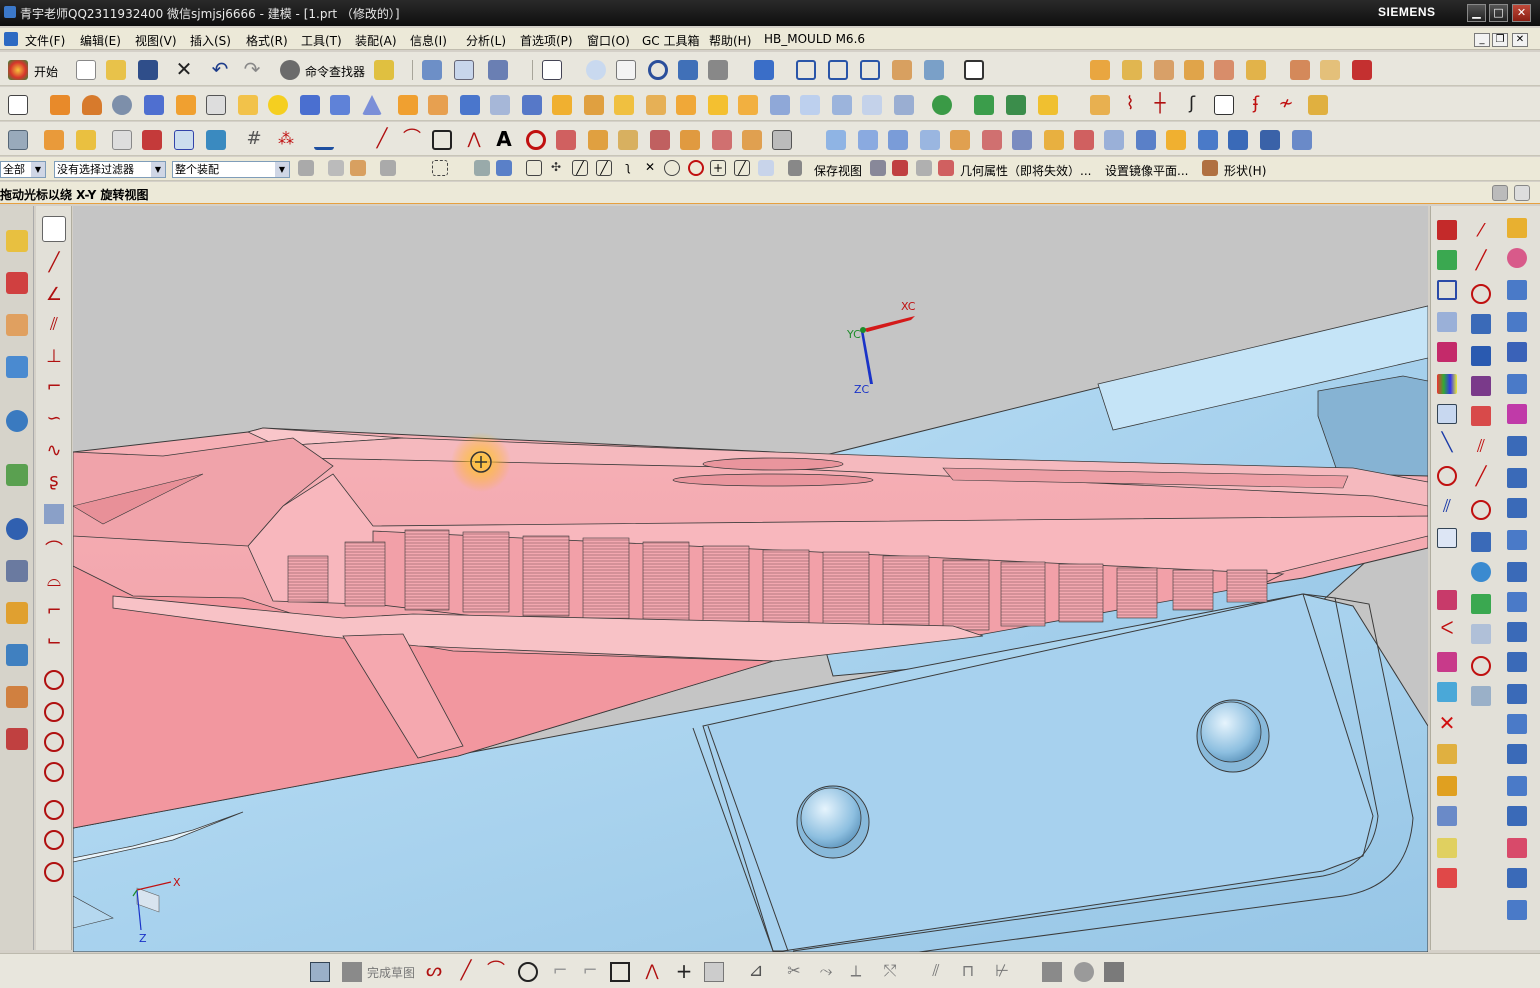  I want to click on mold-tool-1-icon, so click(1100, 70).